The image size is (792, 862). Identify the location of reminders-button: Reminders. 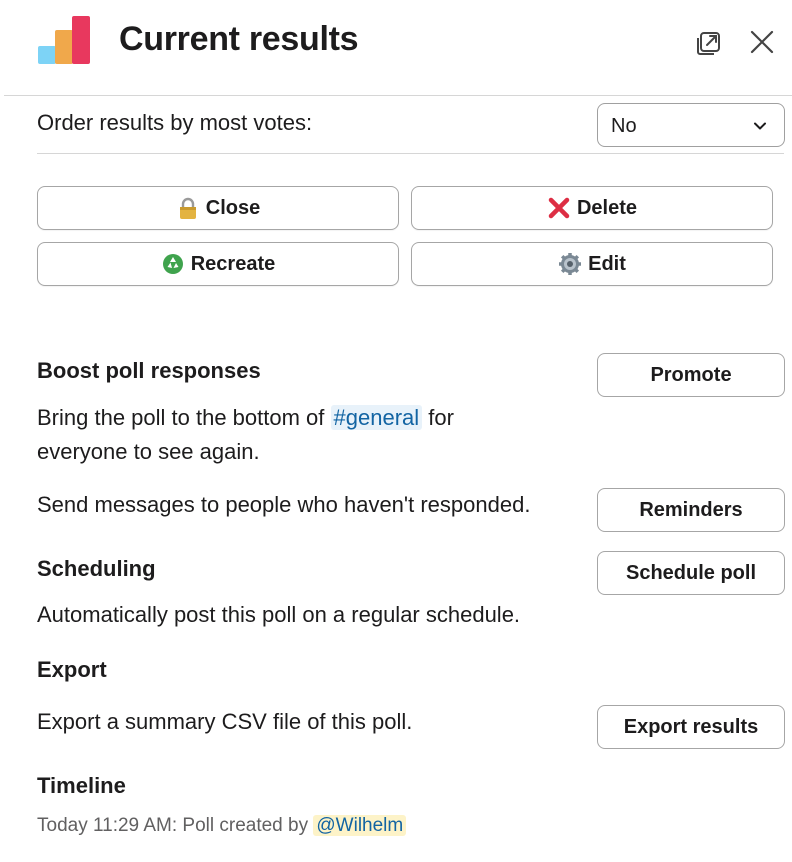
(691, 510).